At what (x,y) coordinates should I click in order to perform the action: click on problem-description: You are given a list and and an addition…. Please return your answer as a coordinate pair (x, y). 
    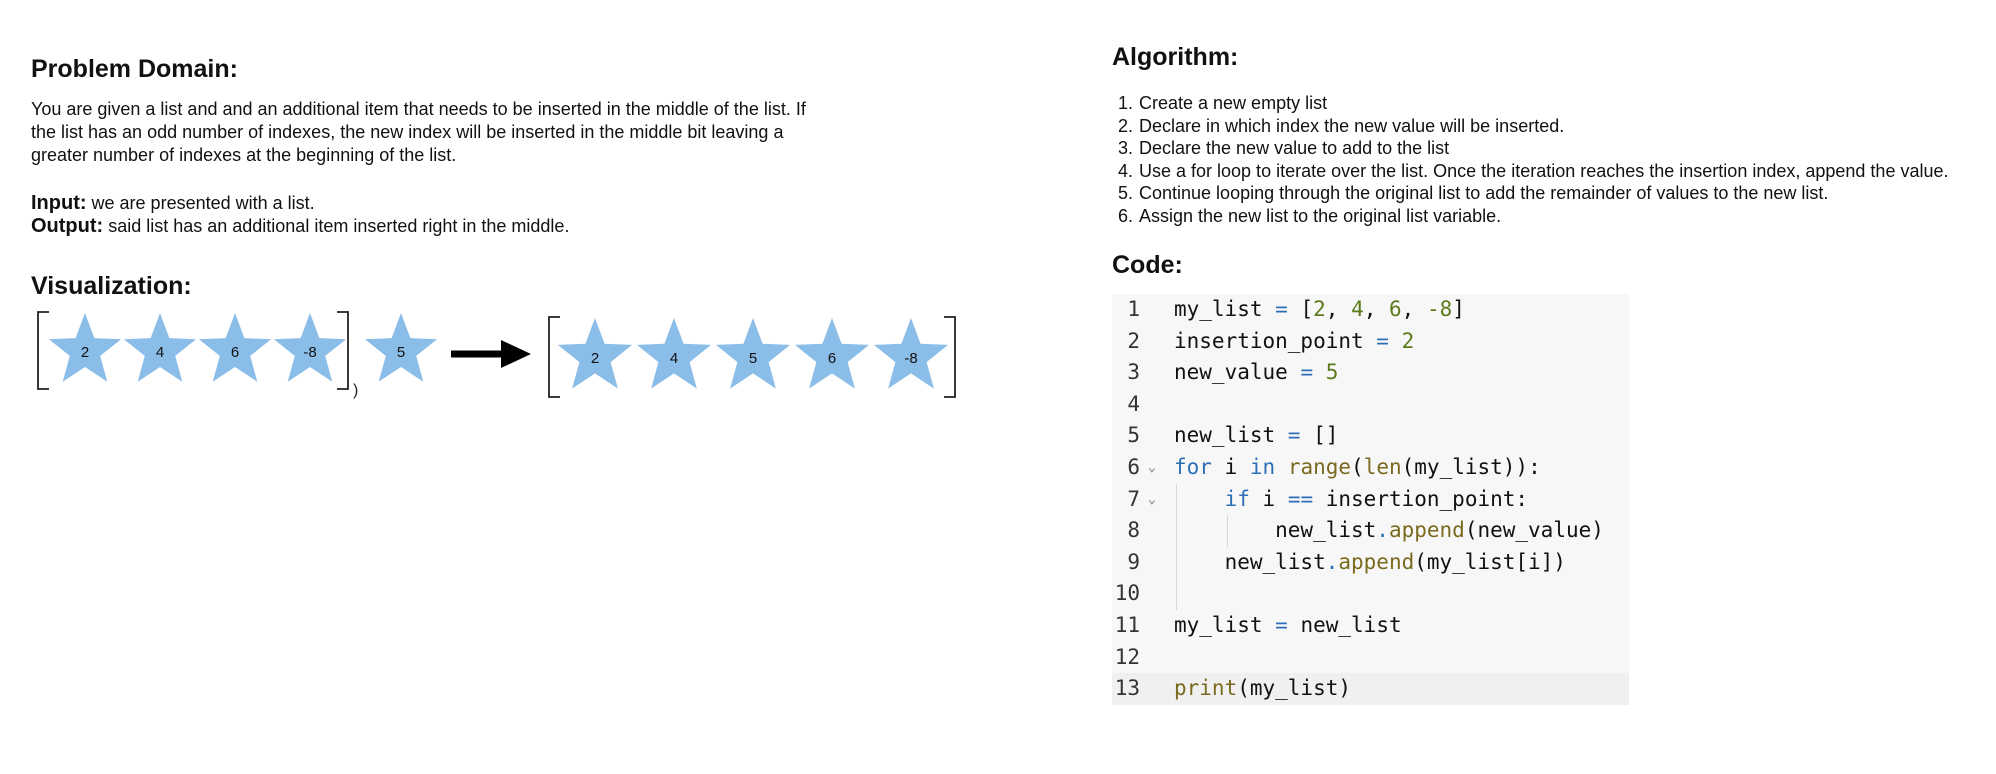
    Looking at the image, I should click on (418, 132).